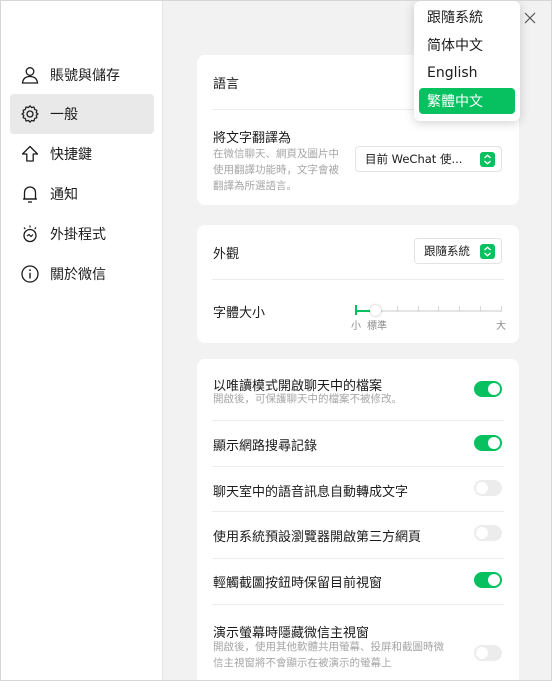  Describe the element at coordinates (358, 284) in the screenshot. I see `appearance-card: 外觀 跟隨系統 字體大小 小 標準 大` at that location.